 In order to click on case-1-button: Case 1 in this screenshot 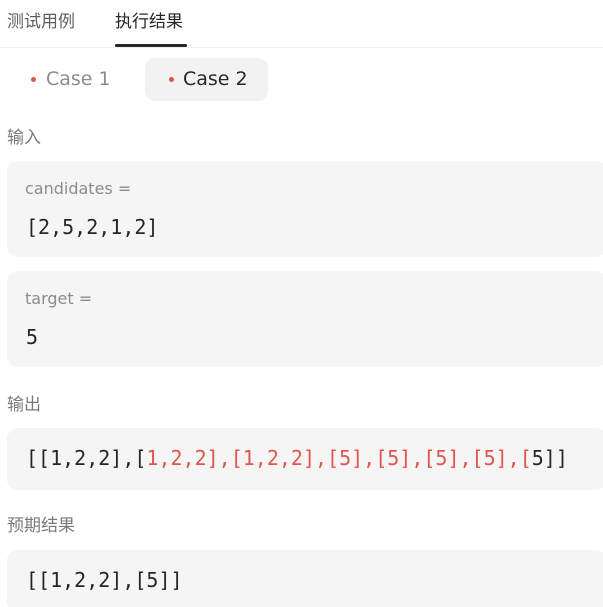, I will do `click(70, 79)`.